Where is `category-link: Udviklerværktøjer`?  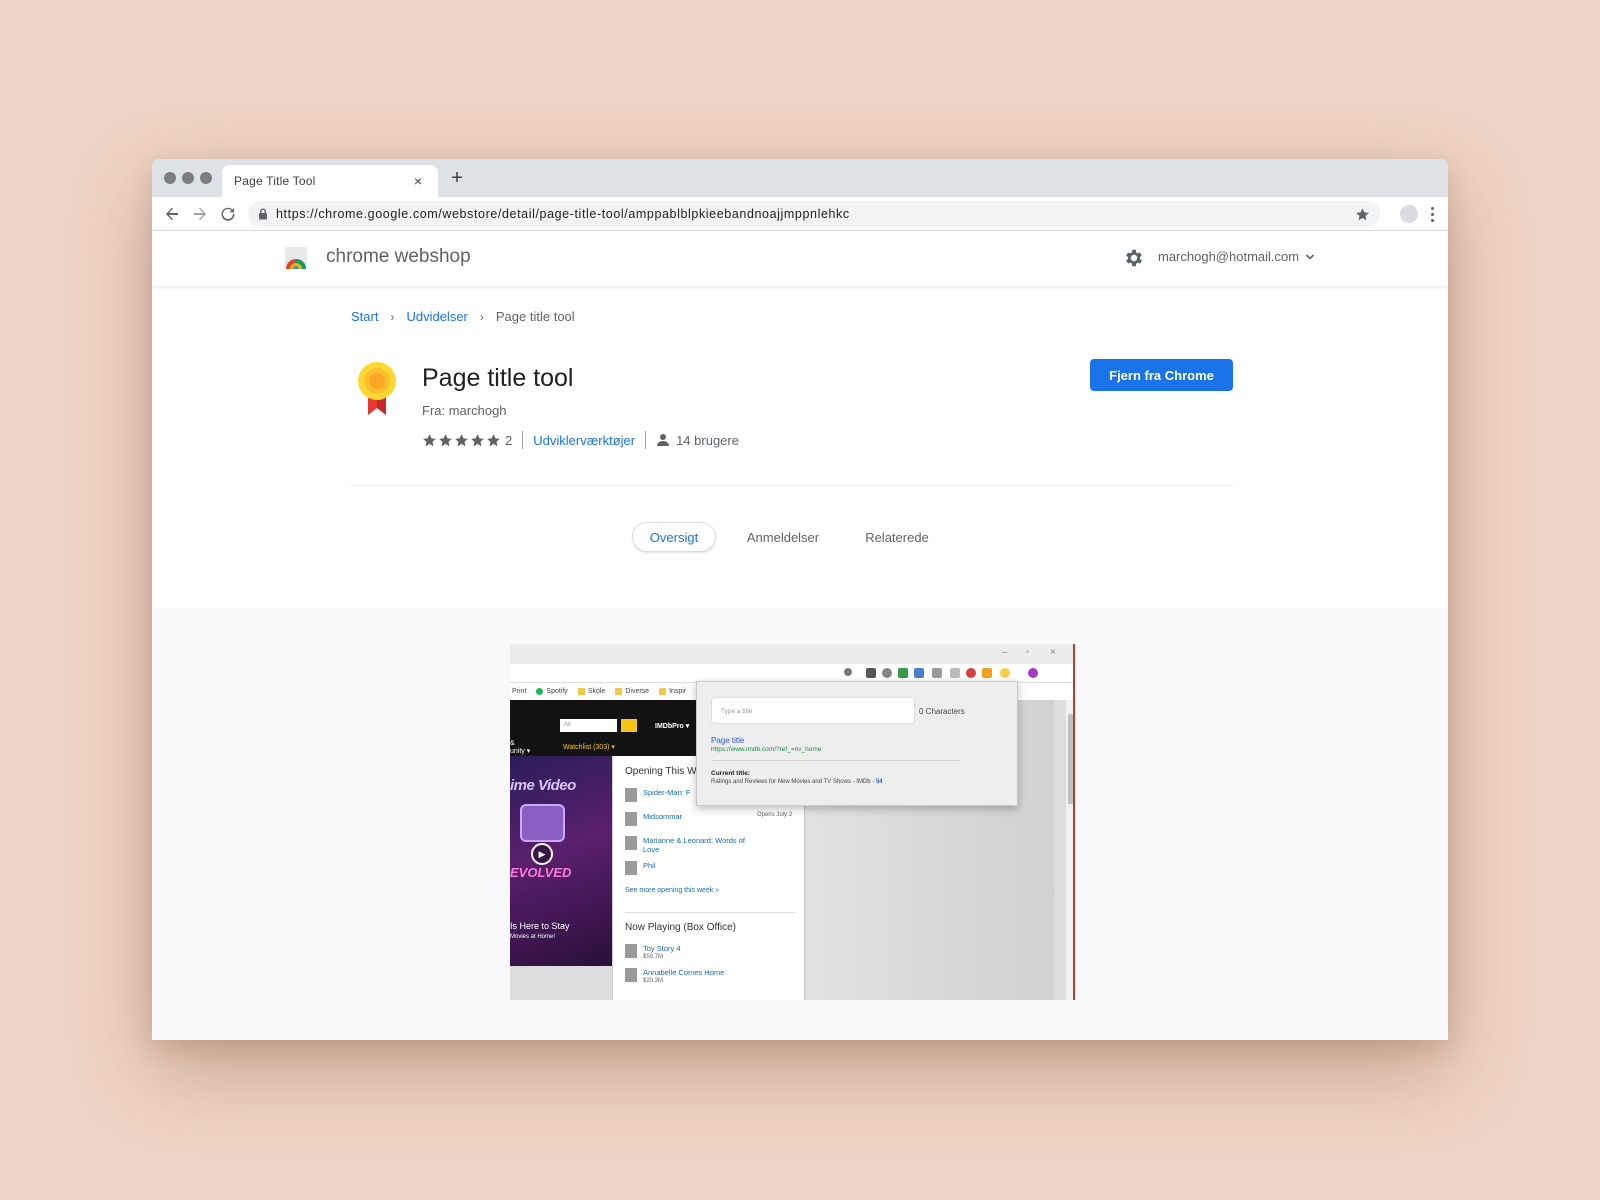
category-link: Udviklerværktøjer is located at coordinates (584, 440).